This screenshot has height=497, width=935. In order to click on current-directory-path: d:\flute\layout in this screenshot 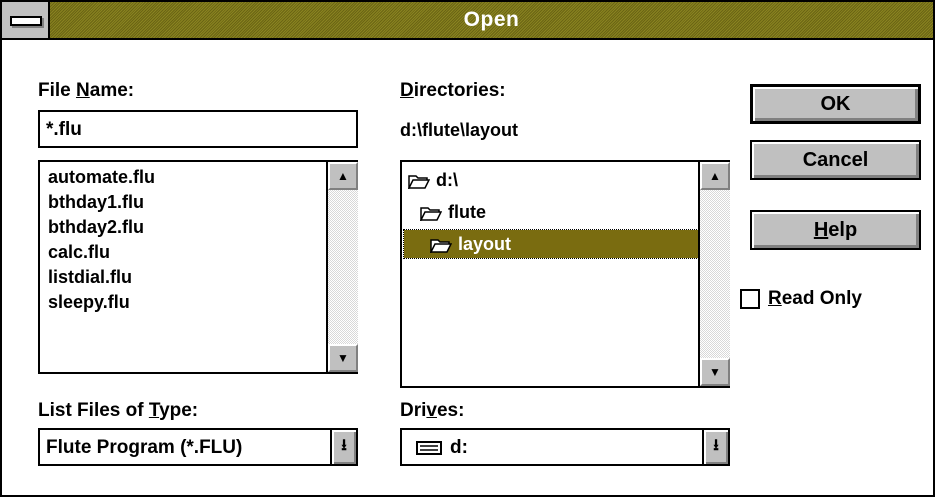, I will do `click(459, 130)`.